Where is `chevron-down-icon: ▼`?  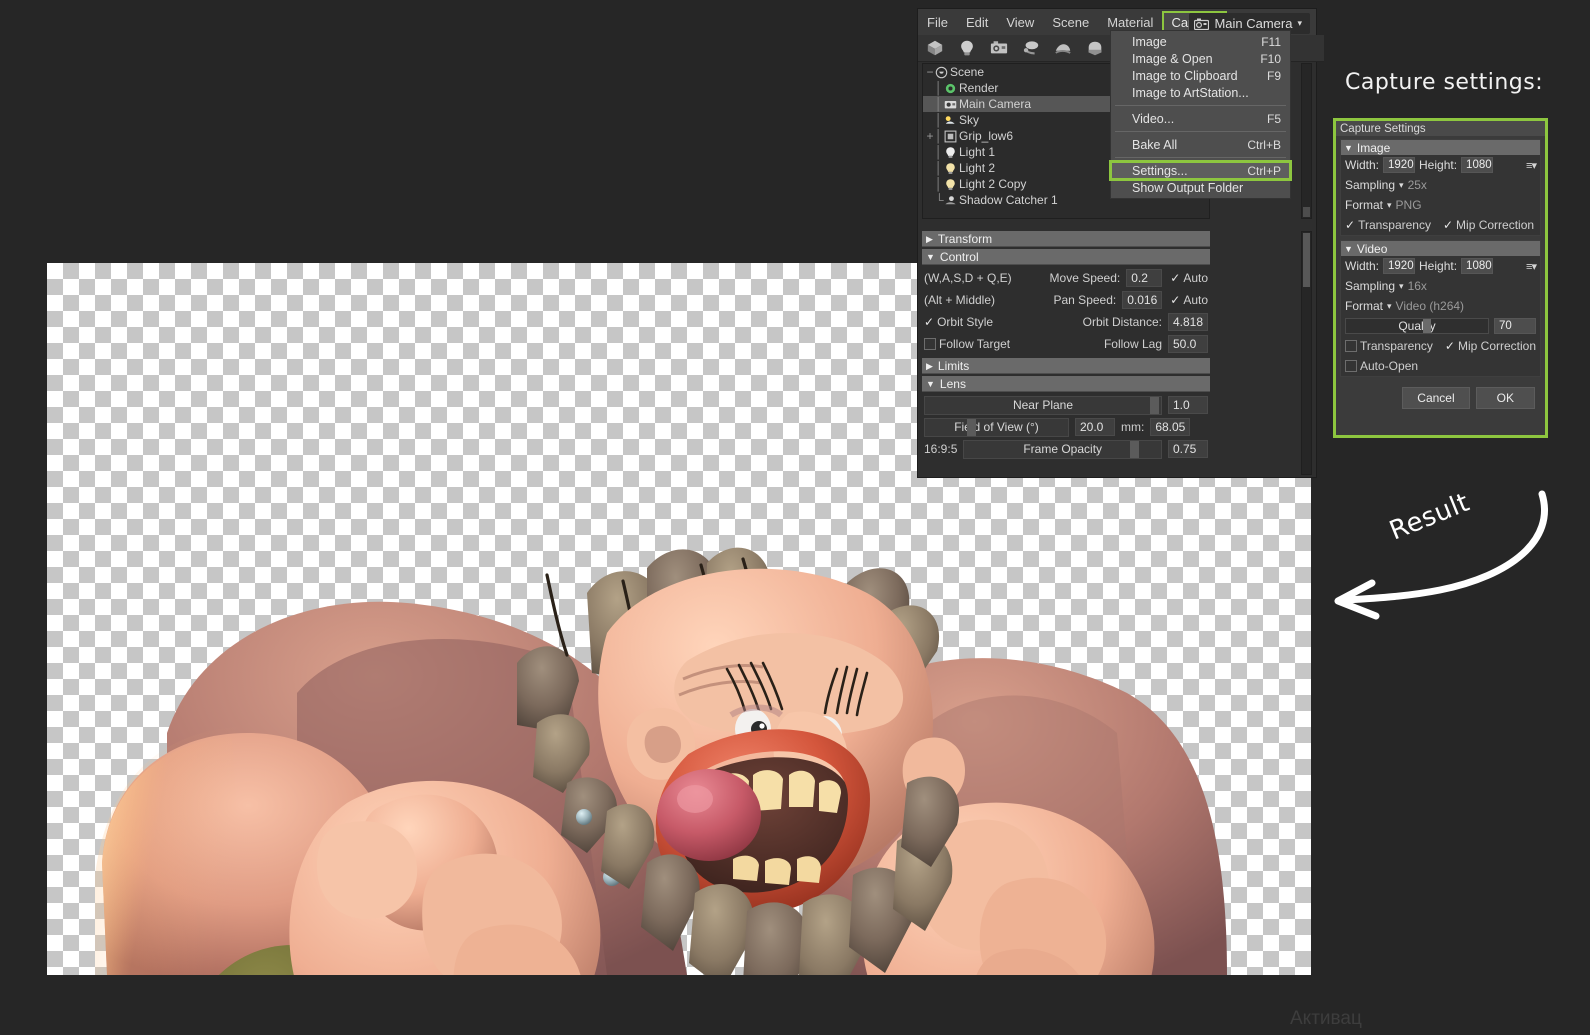 chevron-down-icon: ▼ is located at coordinates (1348, 248).